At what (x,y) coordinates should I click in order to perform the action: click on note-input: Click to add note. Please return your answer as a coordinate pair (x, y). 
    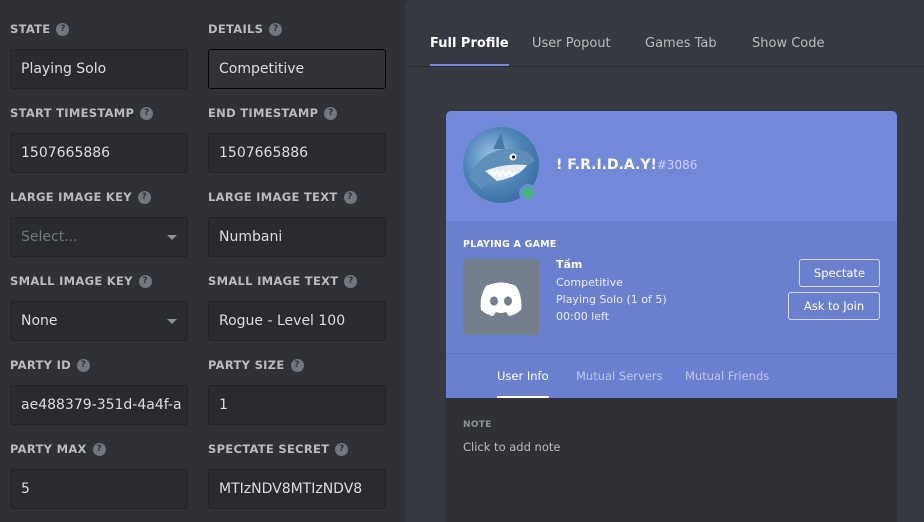
    Looking at the image, I should click on (511, 447).